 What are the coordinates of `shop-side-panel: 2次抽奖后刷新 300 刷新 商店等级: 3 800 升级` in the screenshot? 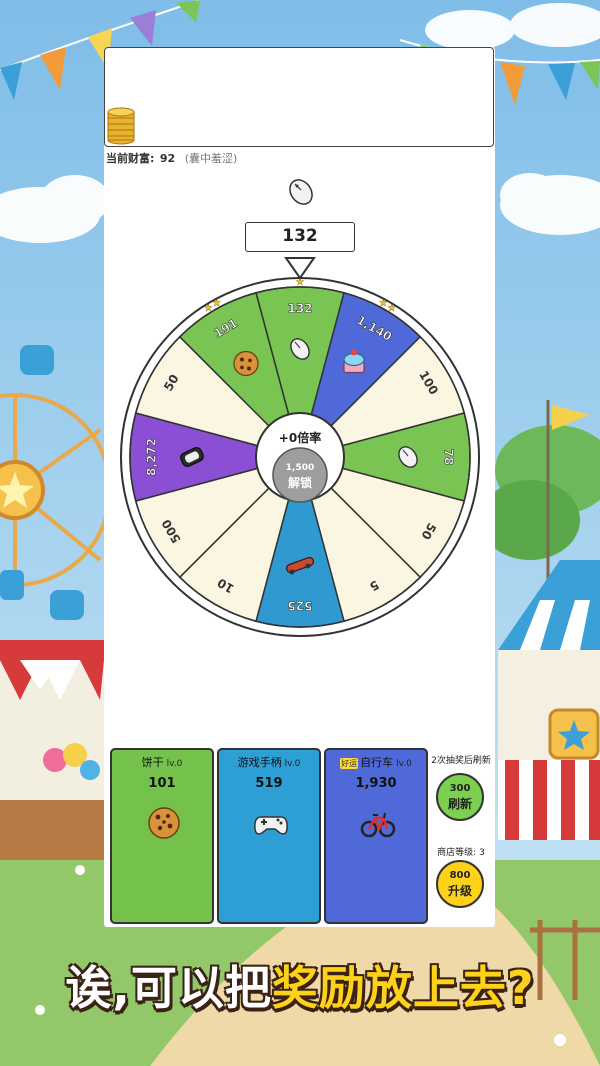 It's located at (461, 837).